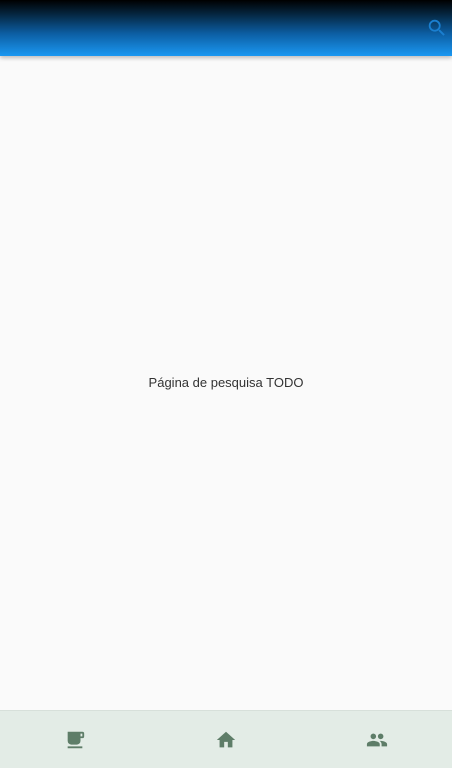  What do you see at coordinates (226, 28) in the screenshot?
I see `app-bar` at bounding box center [226, 28].